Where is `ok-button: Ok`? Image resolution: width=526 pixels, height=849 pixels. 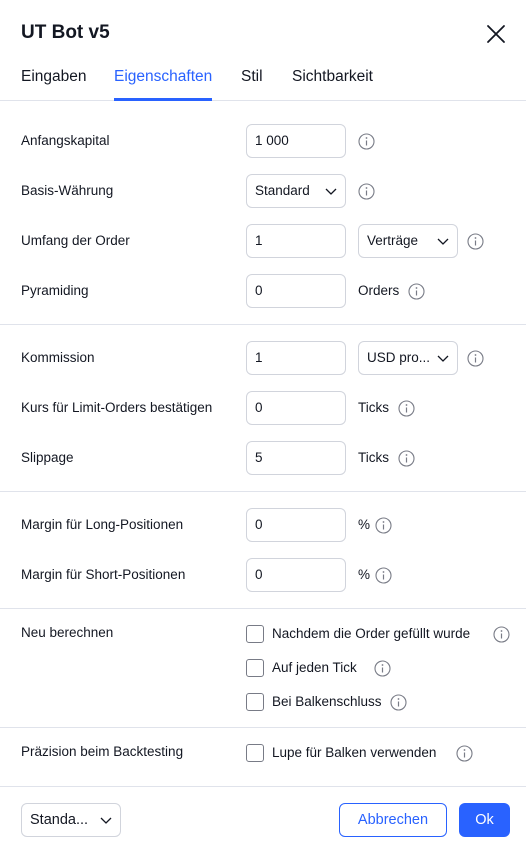
ok-button: Ok is located at coordinates (484, 820).